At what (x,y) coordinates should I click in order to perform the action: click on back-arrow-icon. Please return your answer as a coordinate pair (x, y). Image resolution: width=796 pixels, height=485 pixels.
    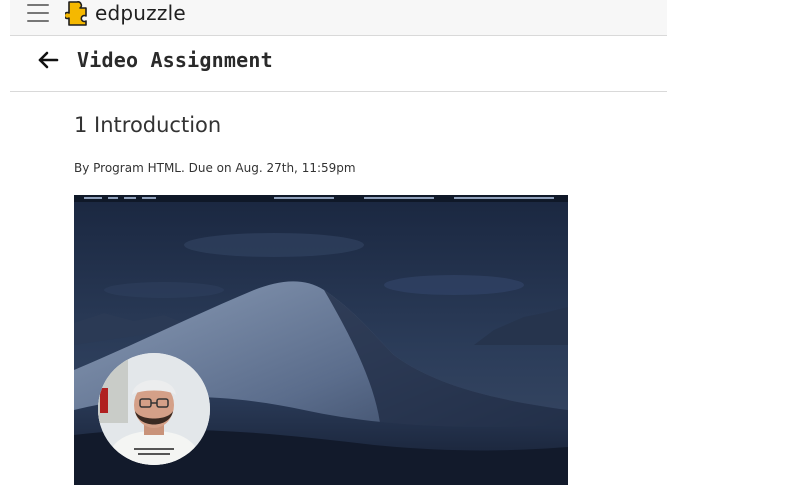
    Looking at the image, I should click on (48, 60).